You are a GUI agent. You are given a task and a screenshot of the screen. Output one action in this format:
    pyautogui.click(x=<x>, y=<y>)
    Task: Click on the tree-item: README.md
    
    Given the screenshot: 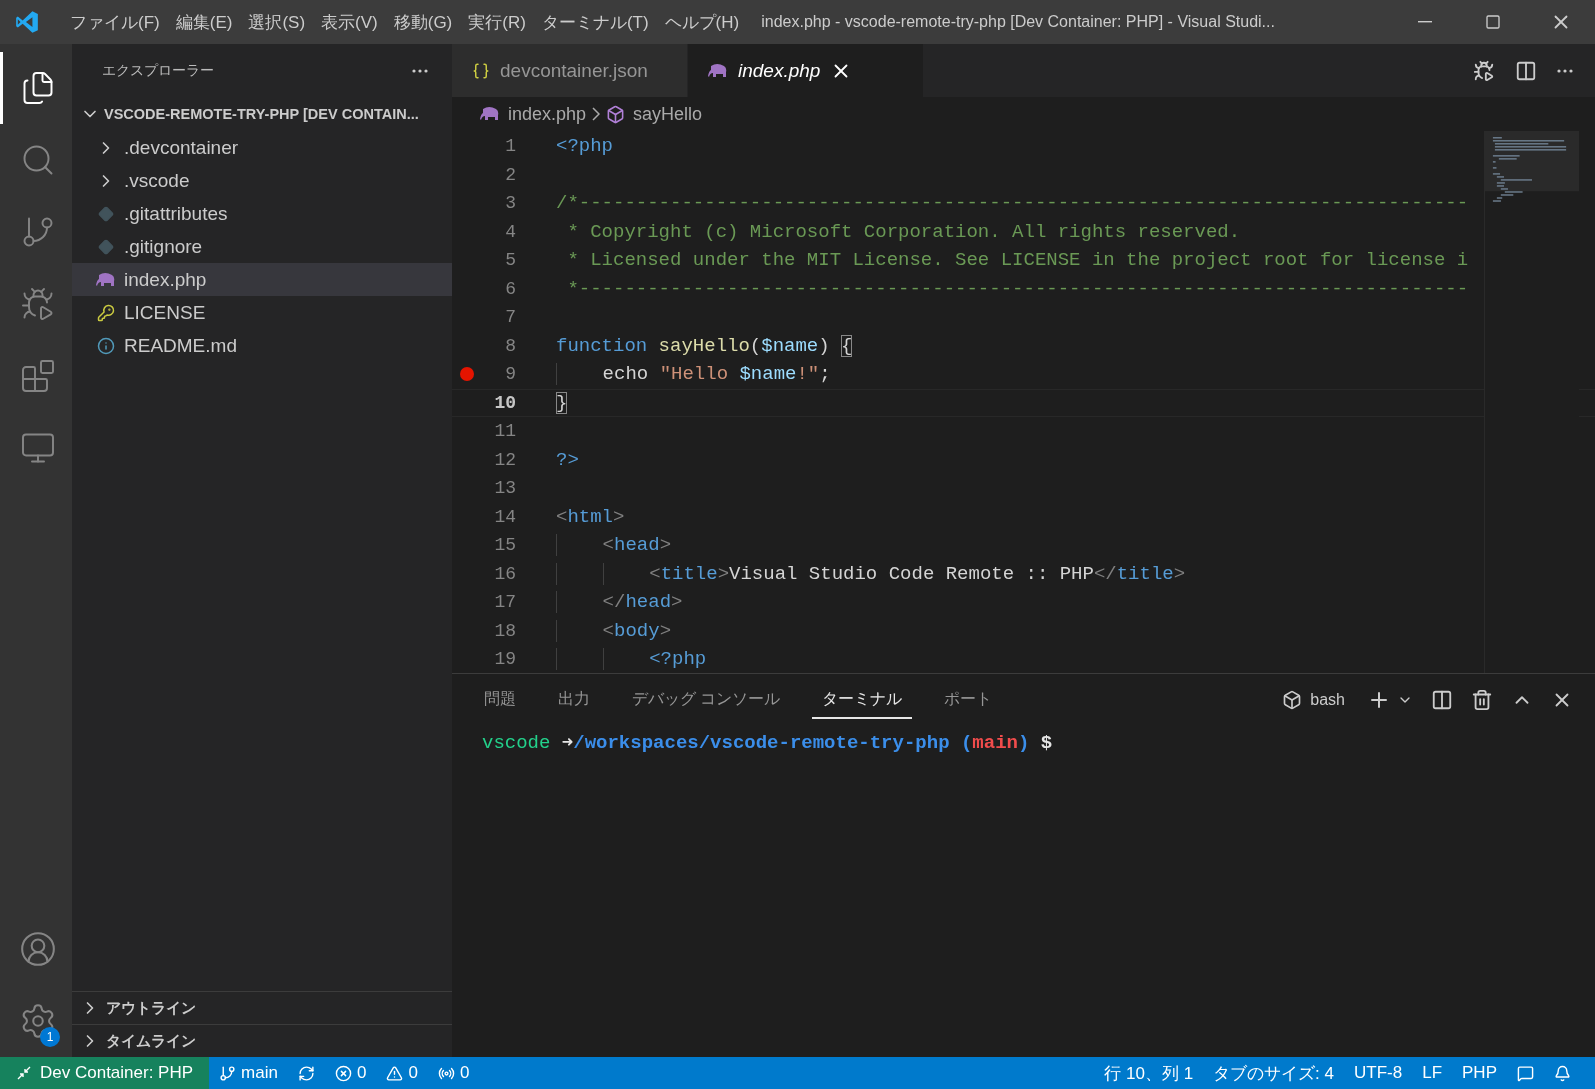 What is the action you would take?
    pyautogui.click(x=262, y=345)
    